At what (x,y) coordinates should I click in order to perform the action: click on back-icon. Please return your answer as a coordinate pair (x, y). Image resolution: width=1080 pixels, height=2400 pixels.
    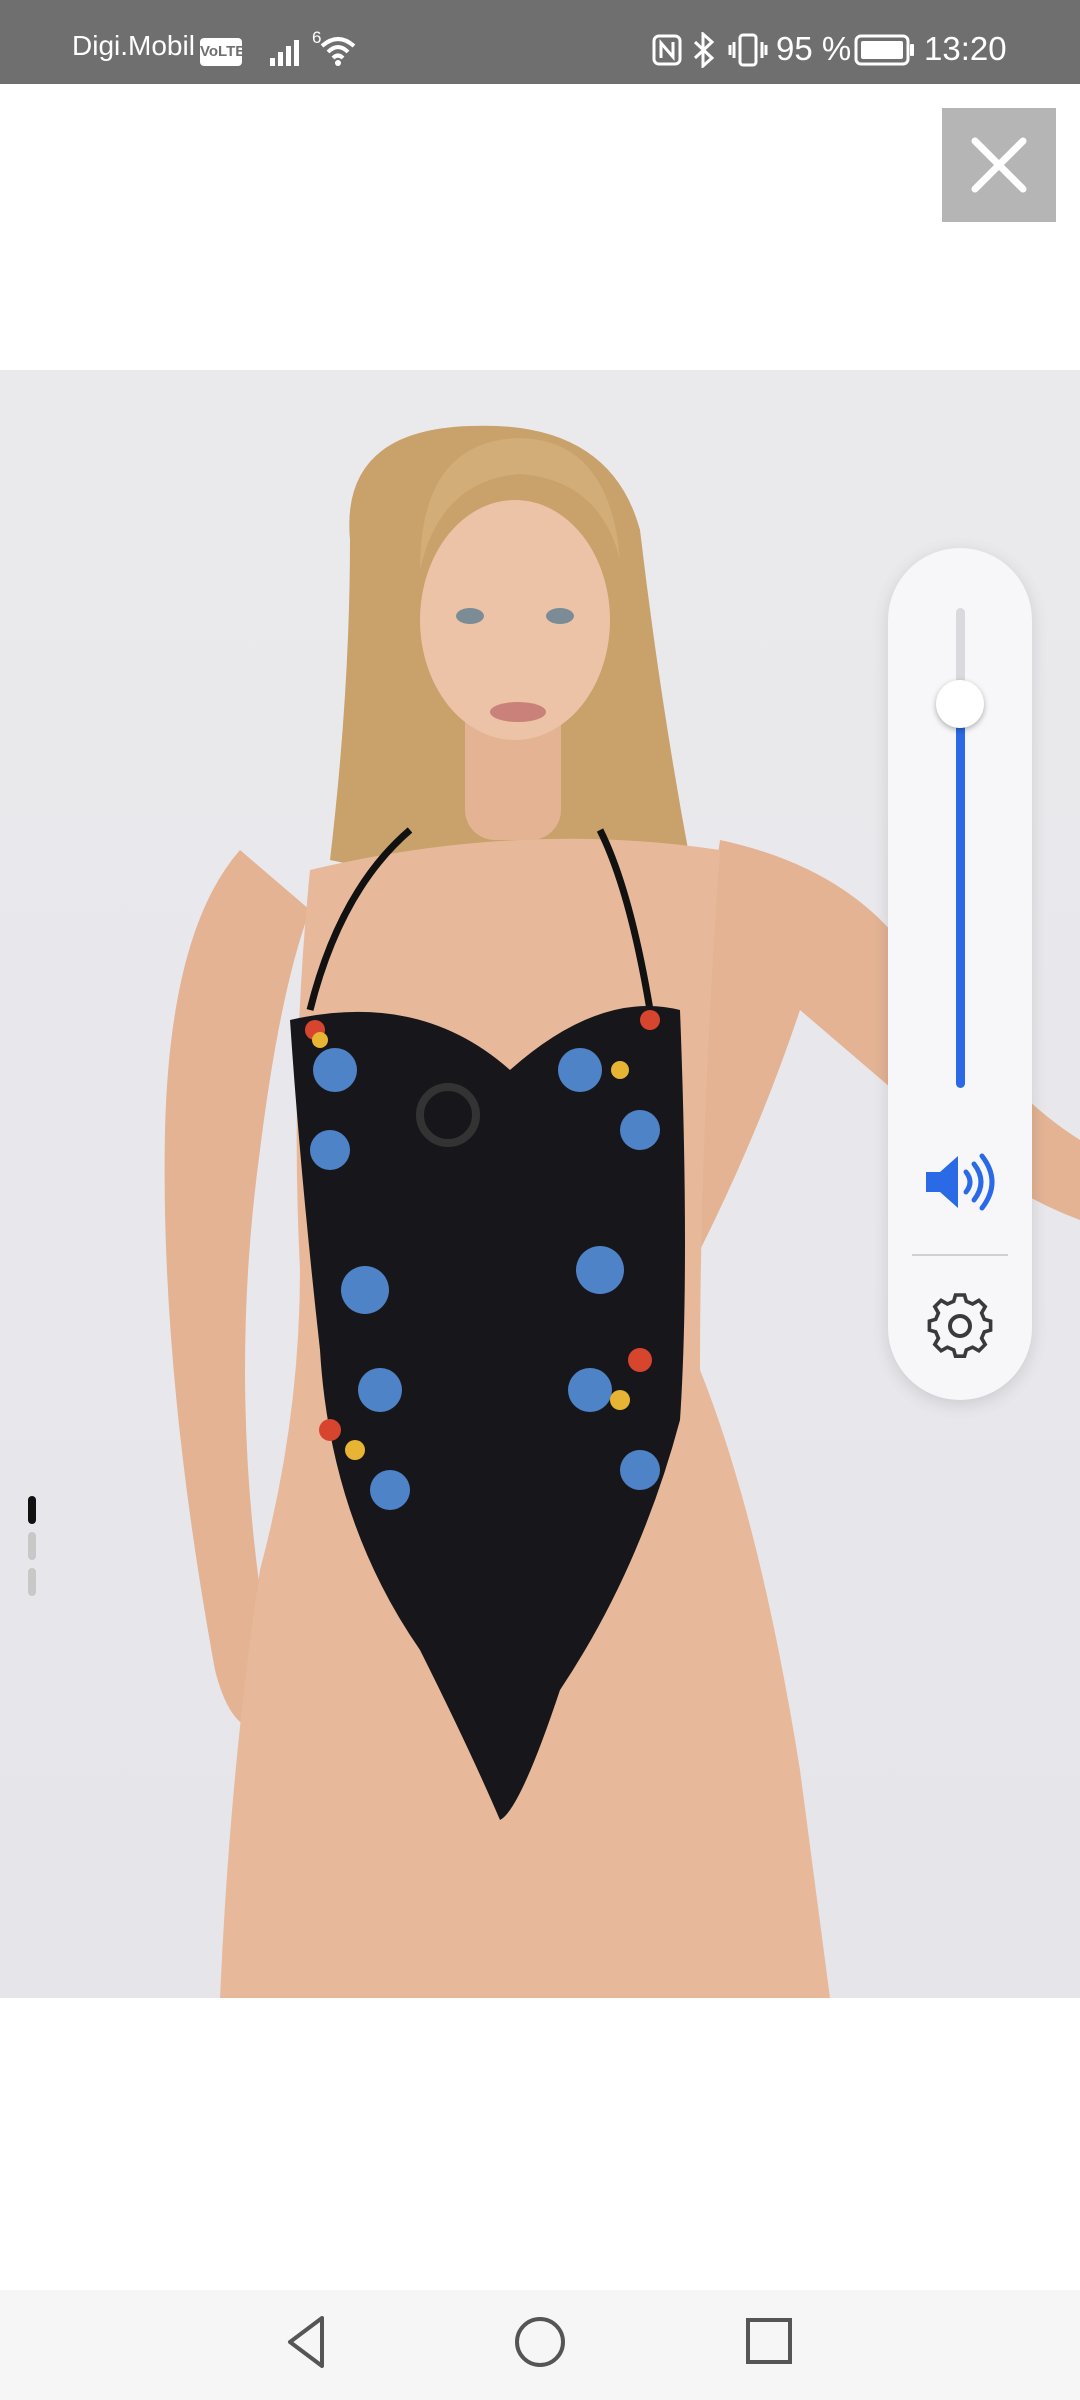
    Looking at the image, I should click on (308, 2342).